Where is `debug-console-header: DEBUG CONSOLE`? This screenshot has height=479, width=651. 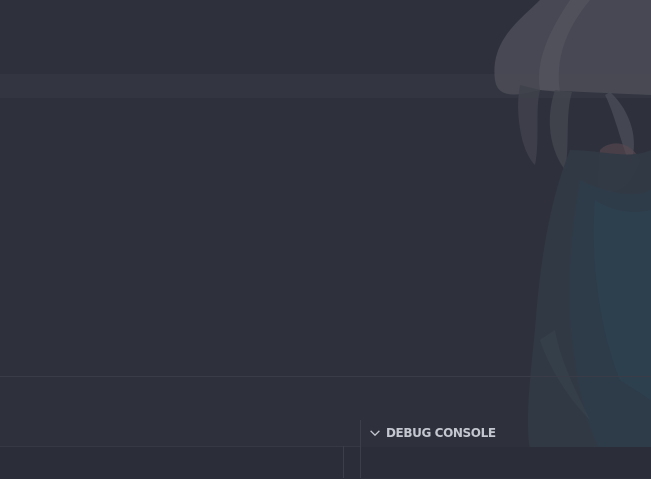
debug-console-header: DEBUG CONSOLE is located at coordinates (506, 433).